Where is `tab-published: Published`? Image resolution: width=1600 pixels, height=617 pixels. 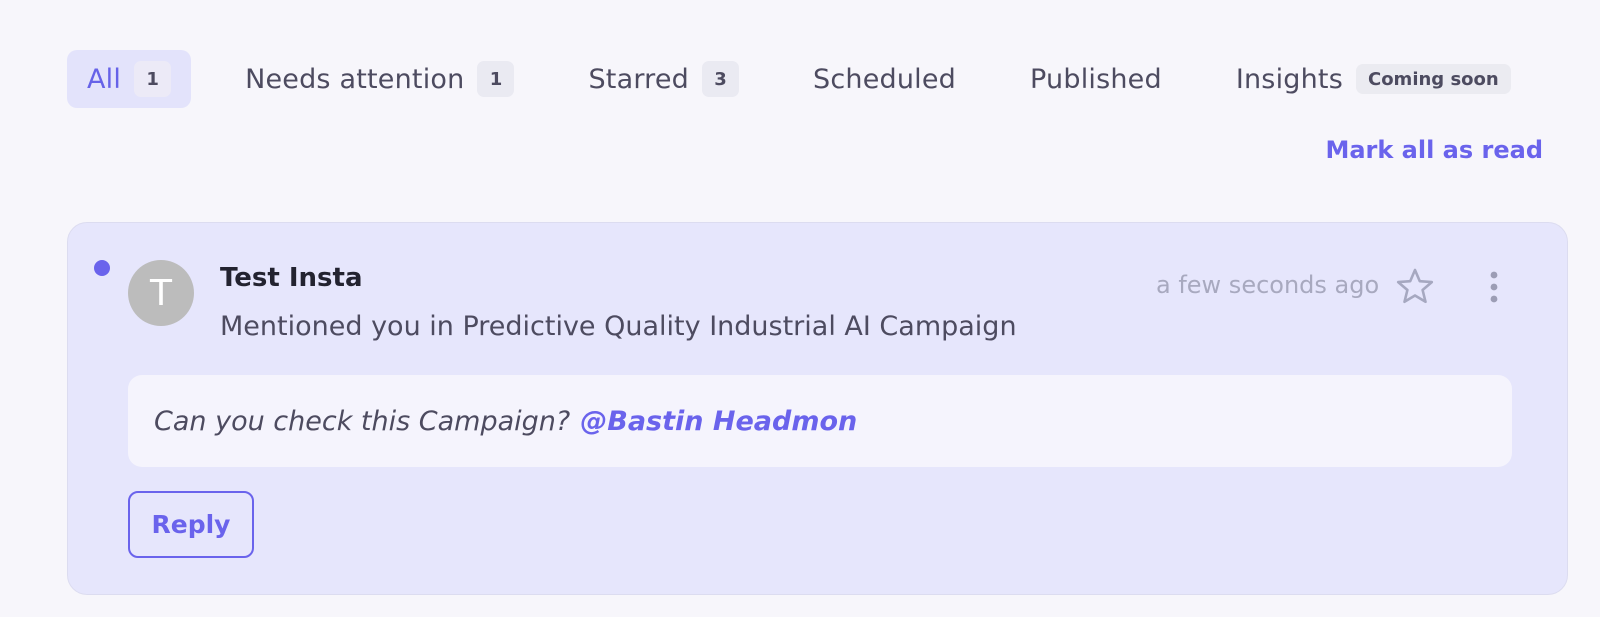 tab-published: Published is located at coordinates (1096, 79).